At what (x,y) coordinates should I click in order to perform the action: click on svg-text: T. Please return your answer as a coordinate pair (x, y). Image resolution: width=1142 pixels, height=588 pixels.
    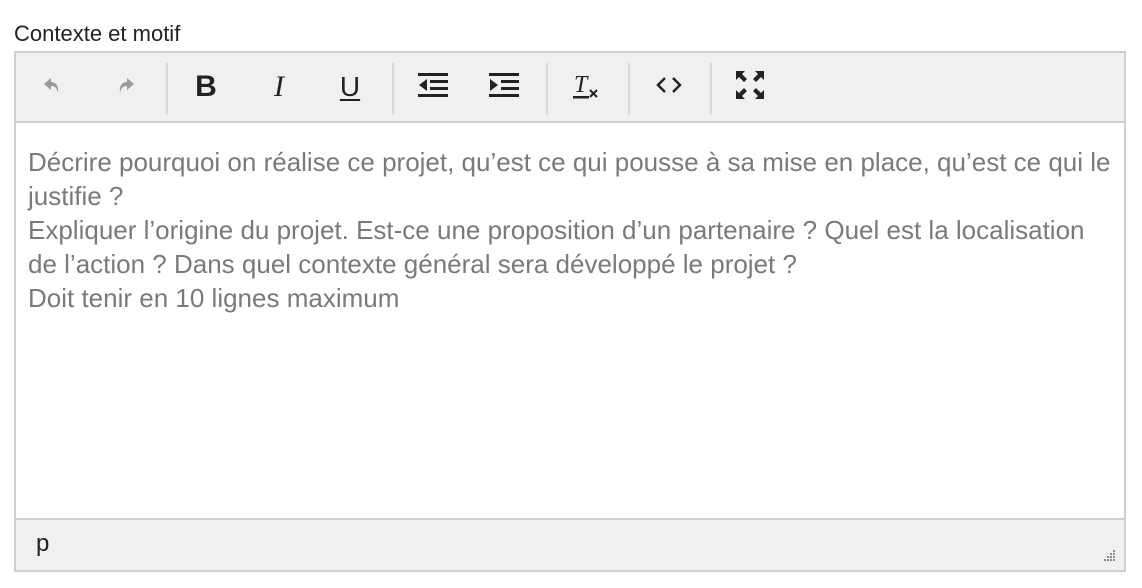
    Looking at the image, I should click on (581, 85).